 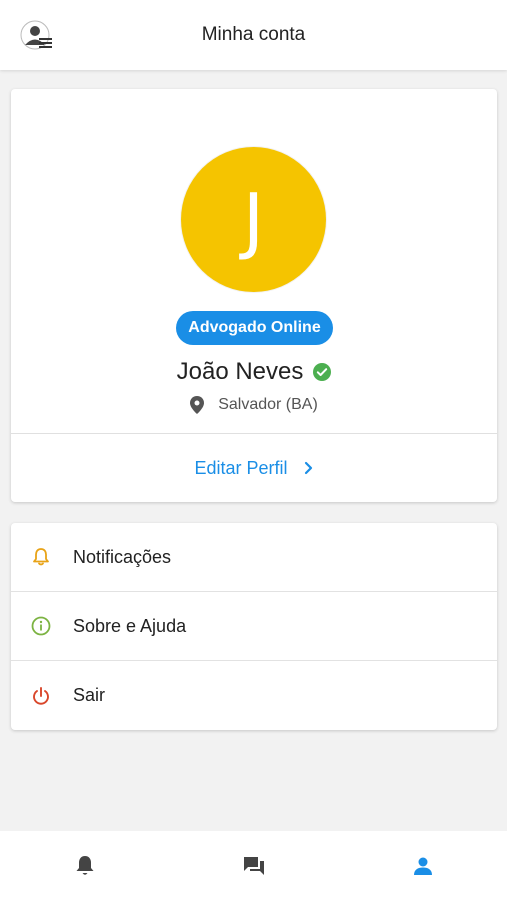 I want to click on edit-profile-button: Editar Perfil, so click(x=254, y=468).